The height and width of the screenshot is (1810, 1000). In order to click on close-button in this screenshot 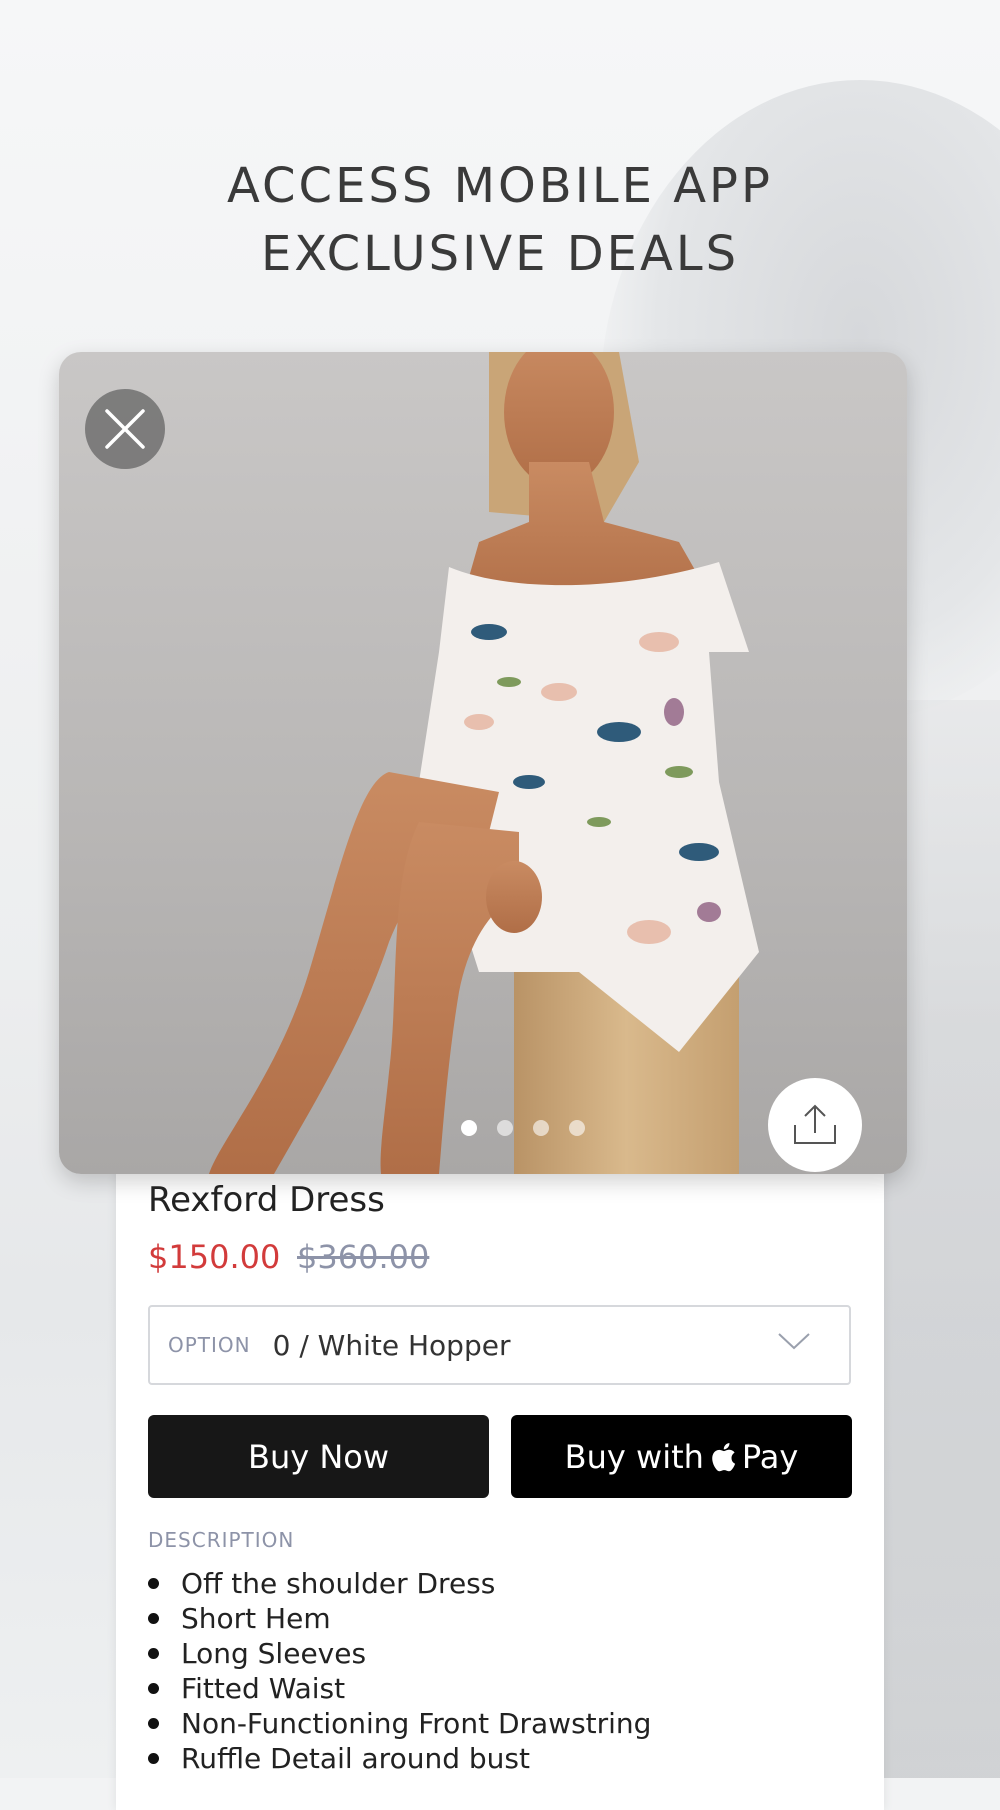, I will do `click(125, 429)`.